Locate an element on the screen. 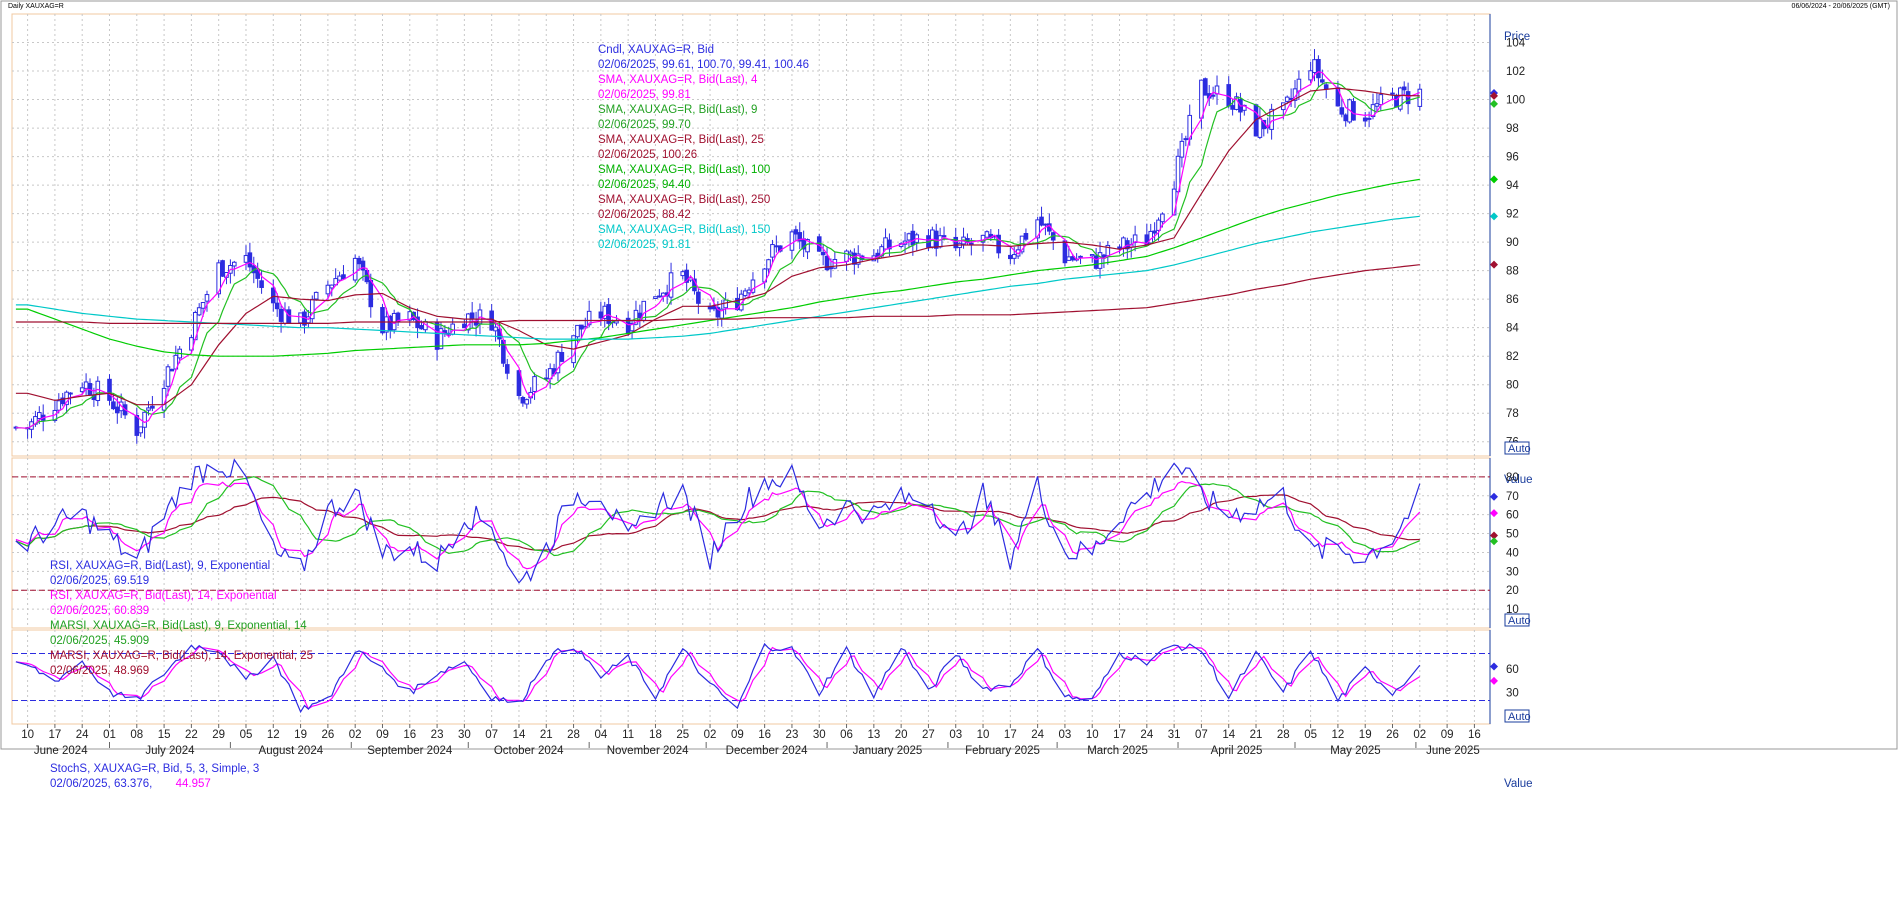 This screenshot has width=1898, height=912. last-stochd-marker is located at coordinates (1494, 680).